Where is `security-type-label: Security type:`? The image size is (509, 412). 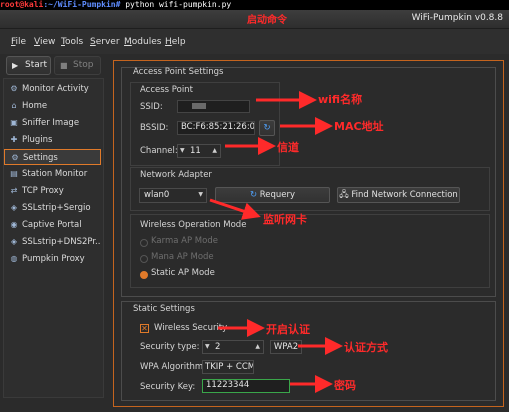
security-type-label: Security type: is located at coordinates (170, 347).